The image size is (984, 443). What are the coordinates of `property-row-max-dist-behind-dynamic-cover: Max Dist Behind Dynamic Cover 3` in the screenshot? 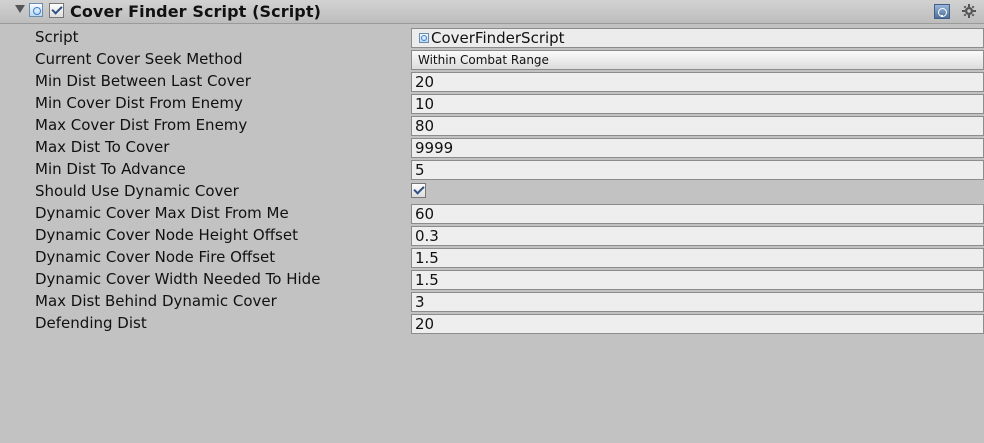 It's located at (492, 301).